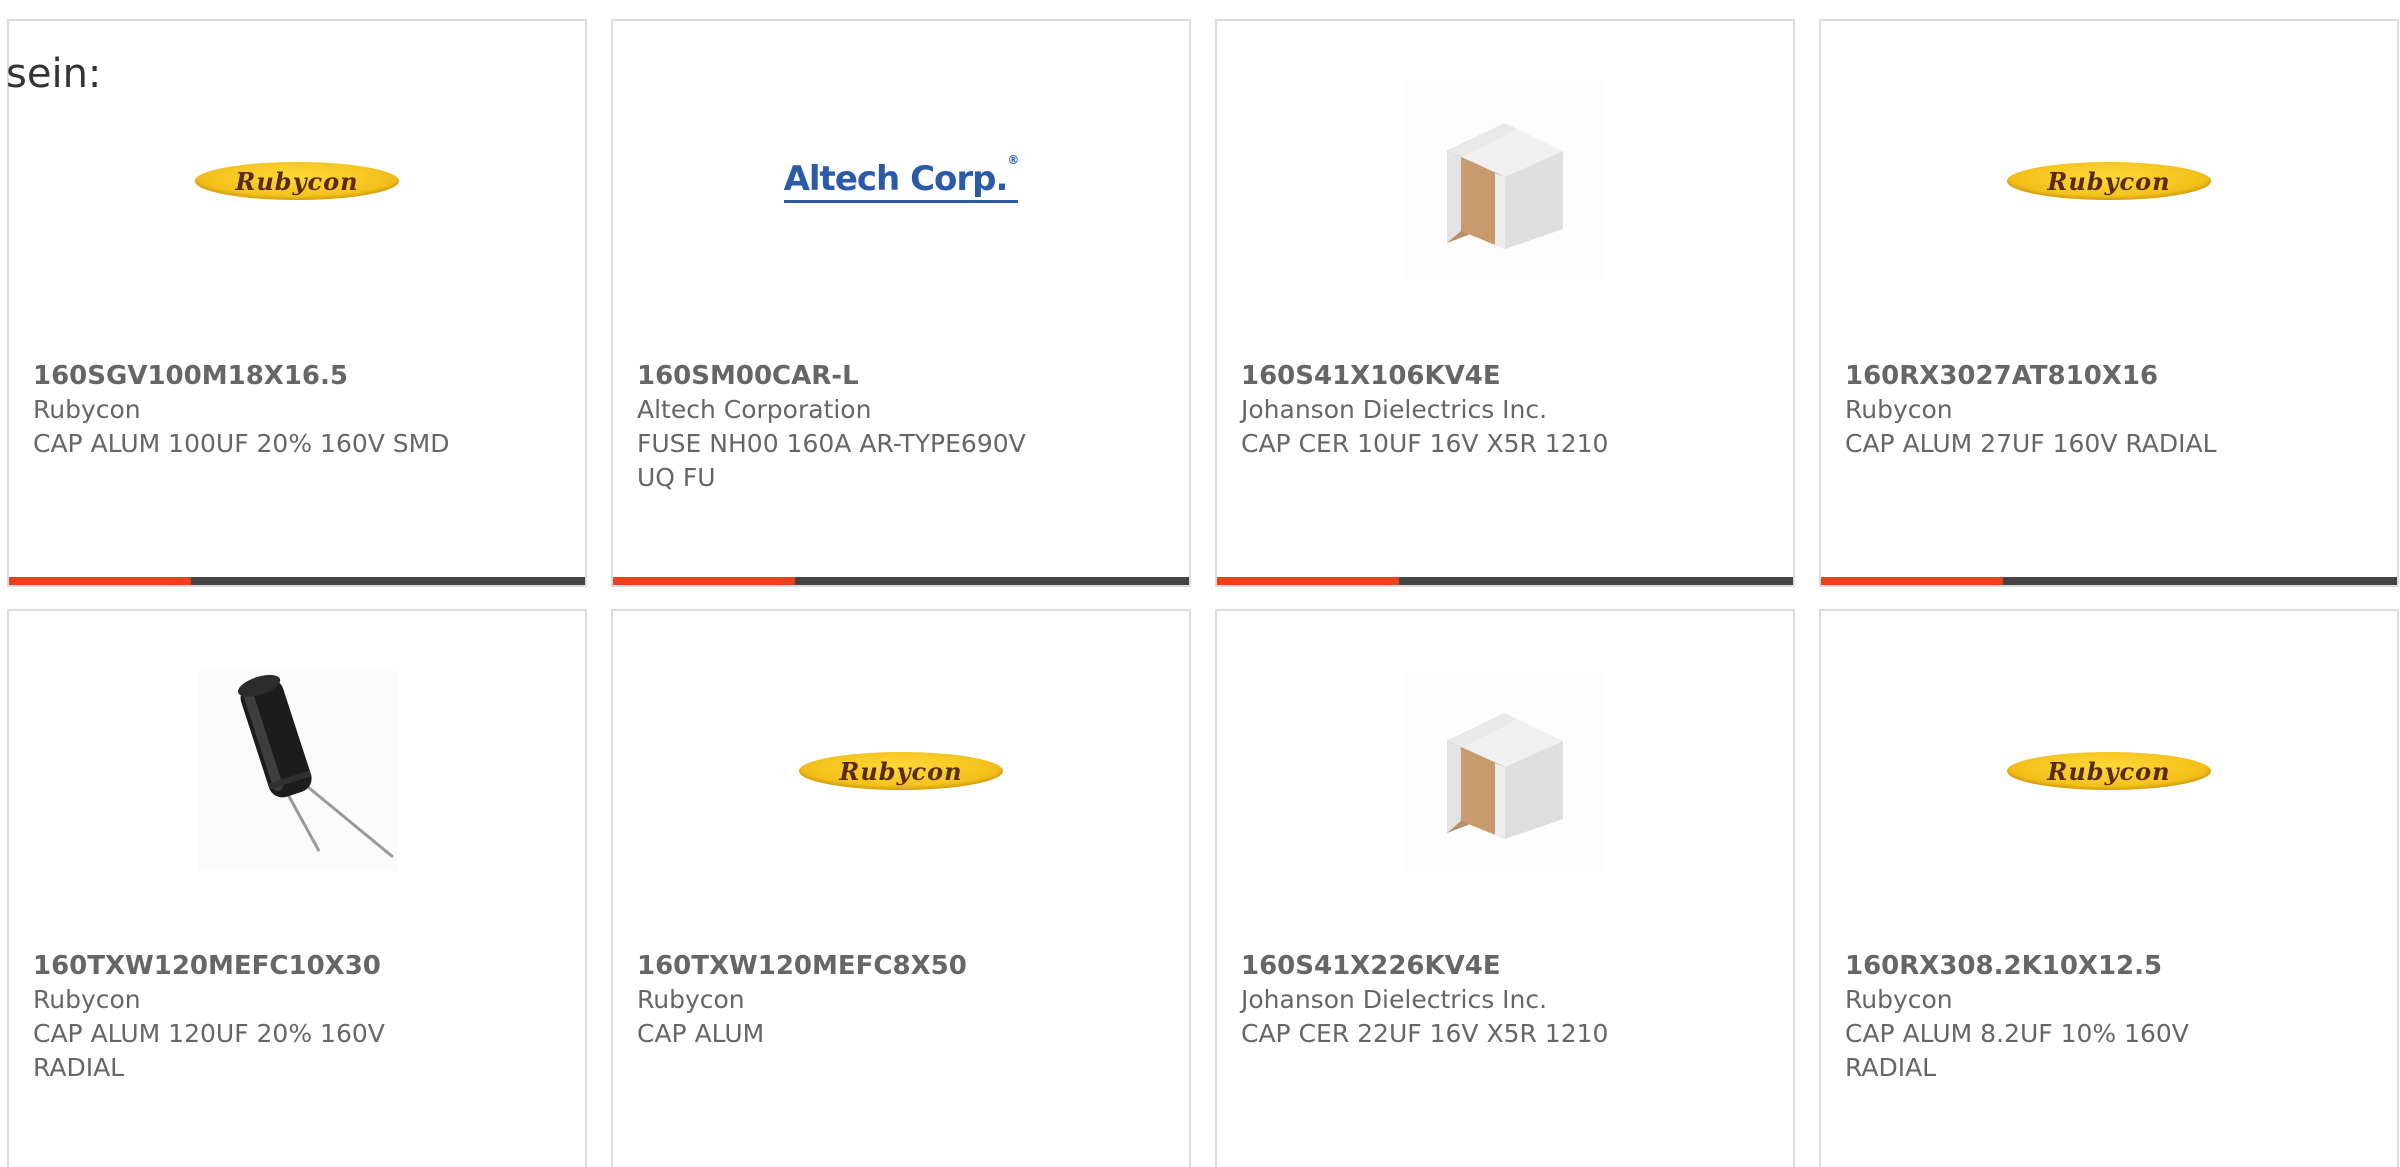  I want to click on description: CAP ALUM 120UF 20% 160V RADIAL, so click(209, 1050).